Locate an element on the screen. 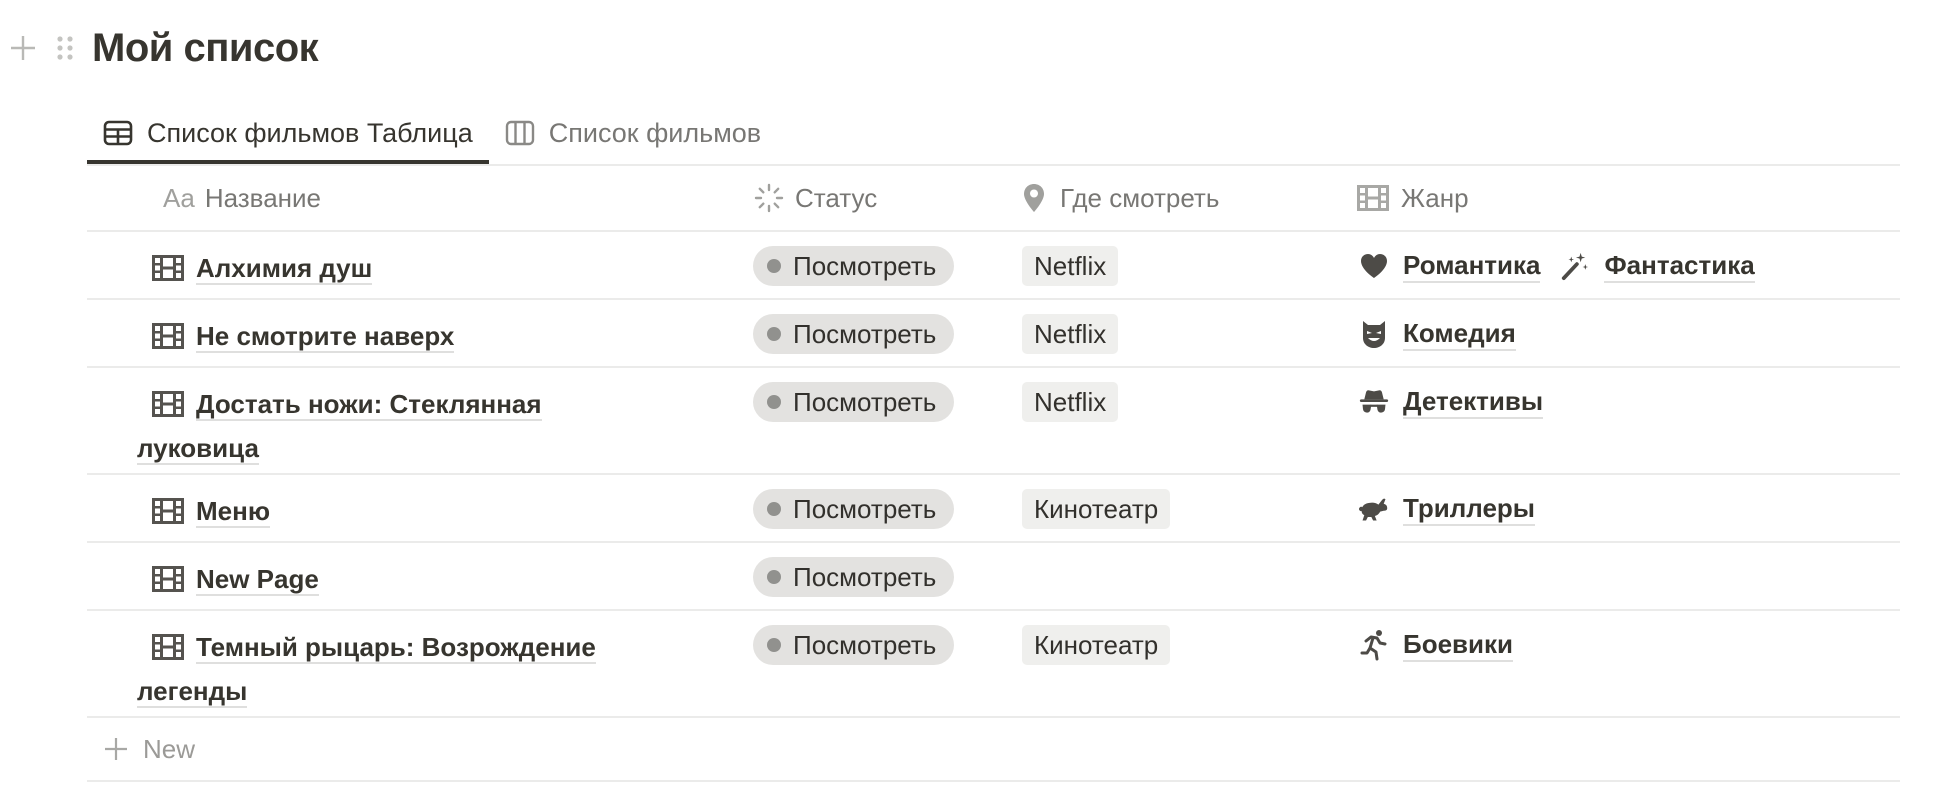 Image resolution: width=1950 pixels, height=804 pixels. row-title-link-continued: легенды is located at coordinates (192, 692).